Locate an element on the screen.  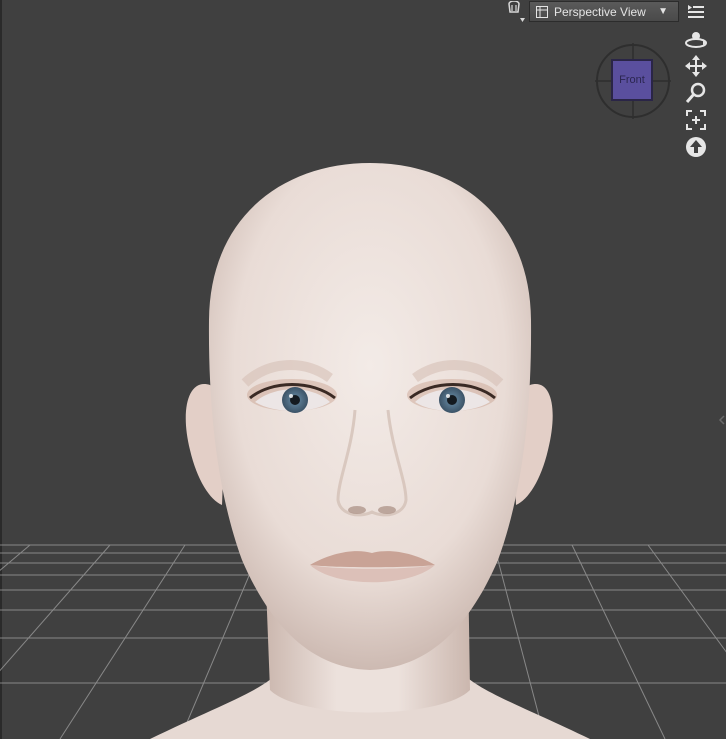
chevron-down-icon: ▼ is located at coordinates (663, 11).